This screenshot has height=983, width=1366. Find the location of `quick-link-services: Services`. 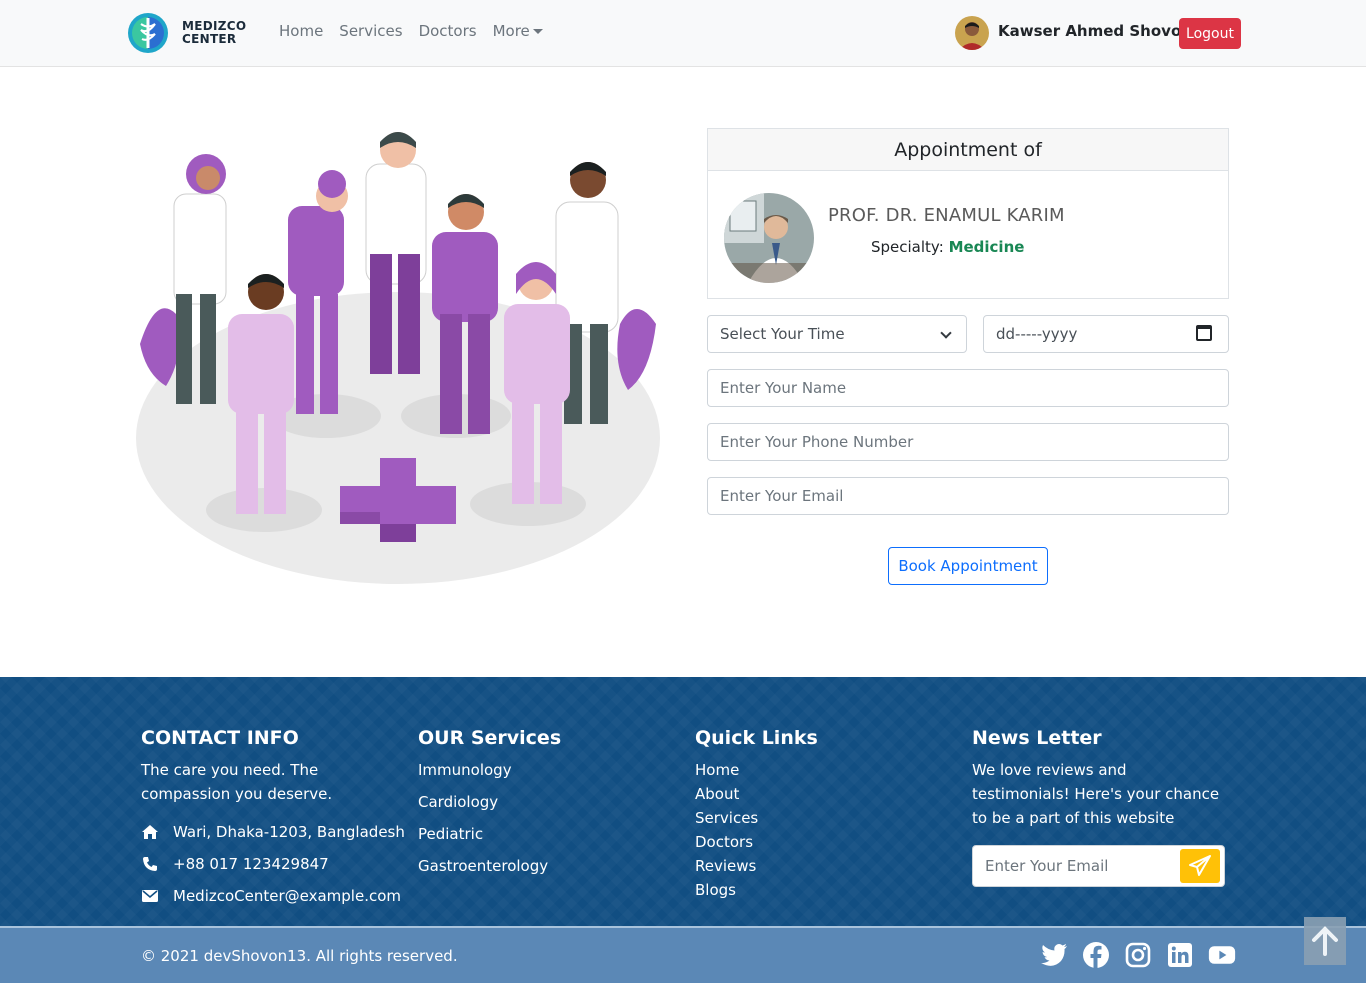

quick-link-services: Services is located at coordinates (726, 818).